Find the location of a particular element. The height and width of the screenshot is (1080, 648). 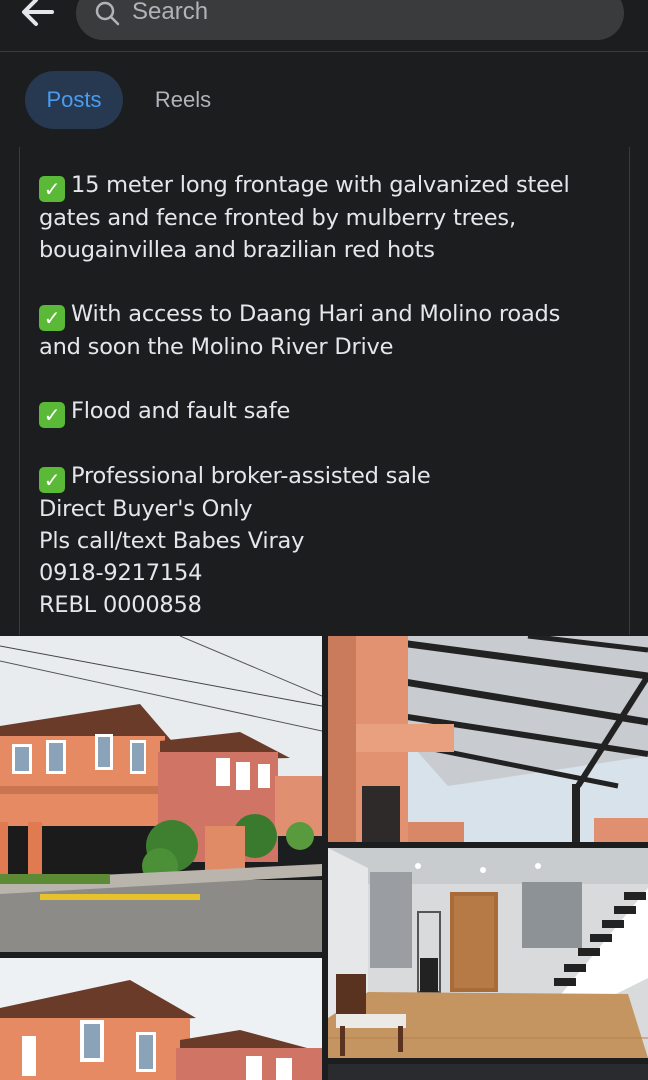

search-placeholder: Search is located at coordinates (170, 12).